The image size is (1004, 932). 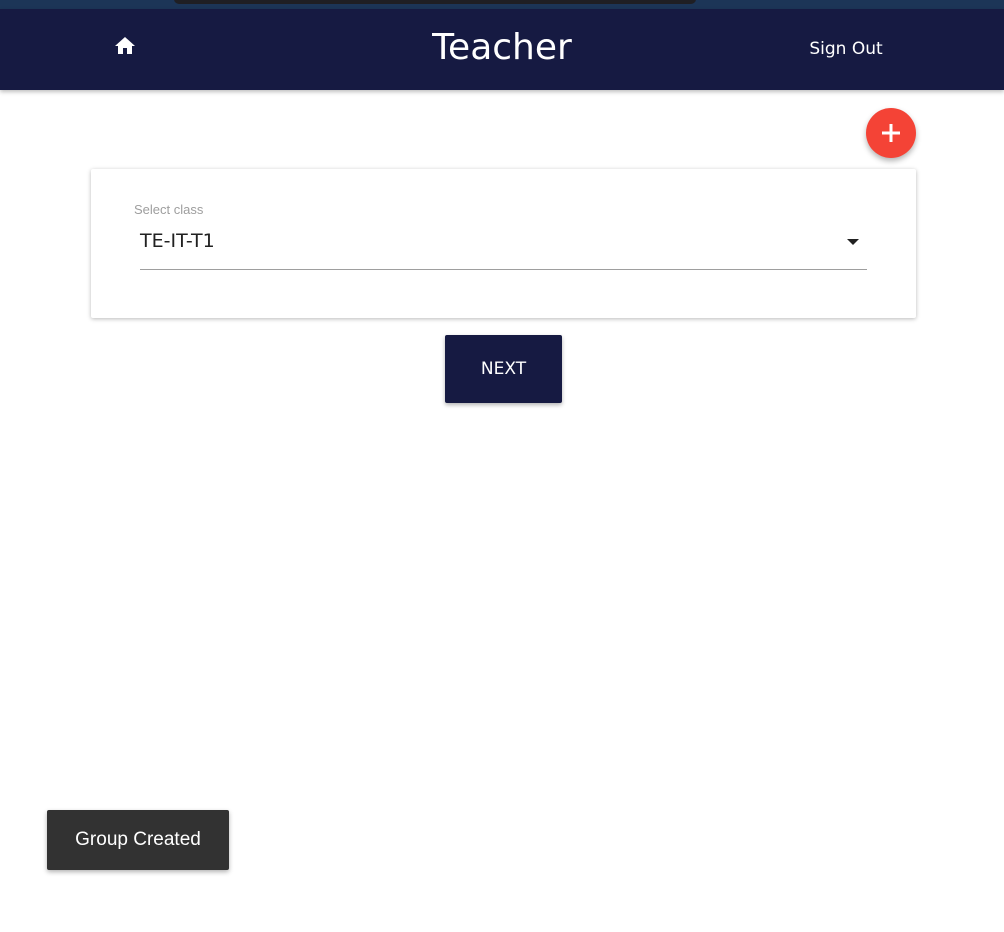 What do you see at coordinates (138, 840) in the screenshot?
I see `toast-notification: Group Created` at bounding box center [138, 840].